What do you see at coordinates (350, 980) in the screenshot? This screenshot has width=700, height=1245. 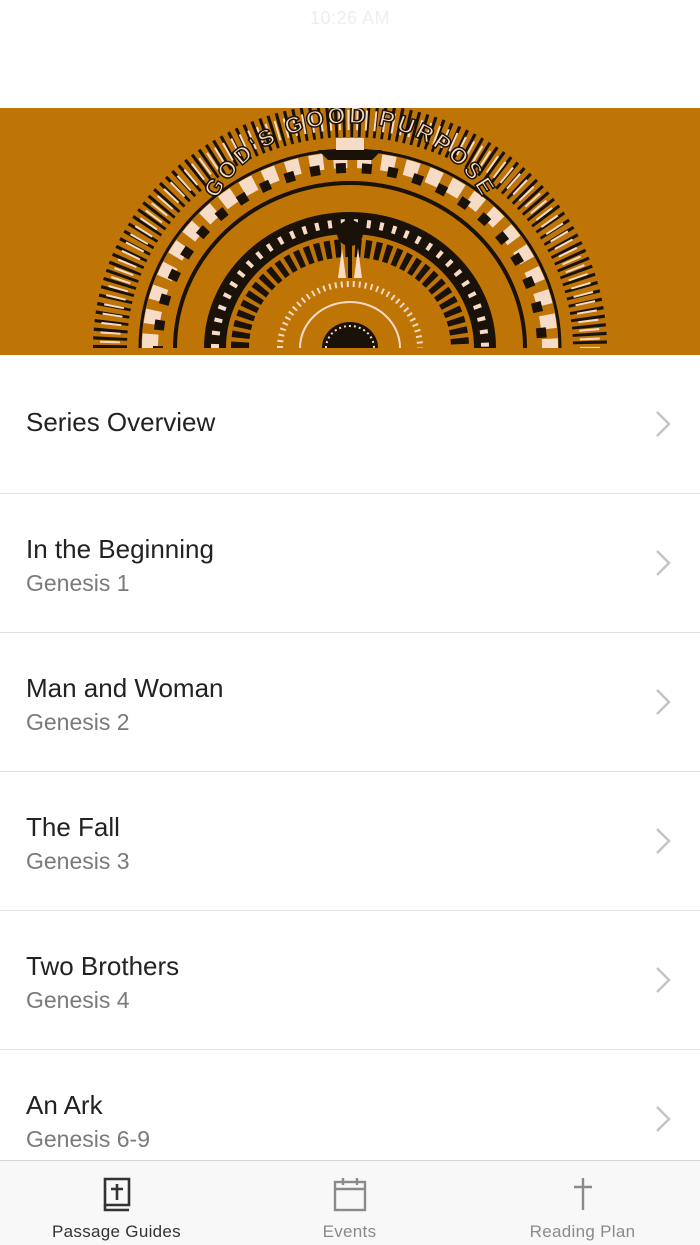 I see `list-item: Two Brothers Genesis 4` at bounding box center [350, 980].